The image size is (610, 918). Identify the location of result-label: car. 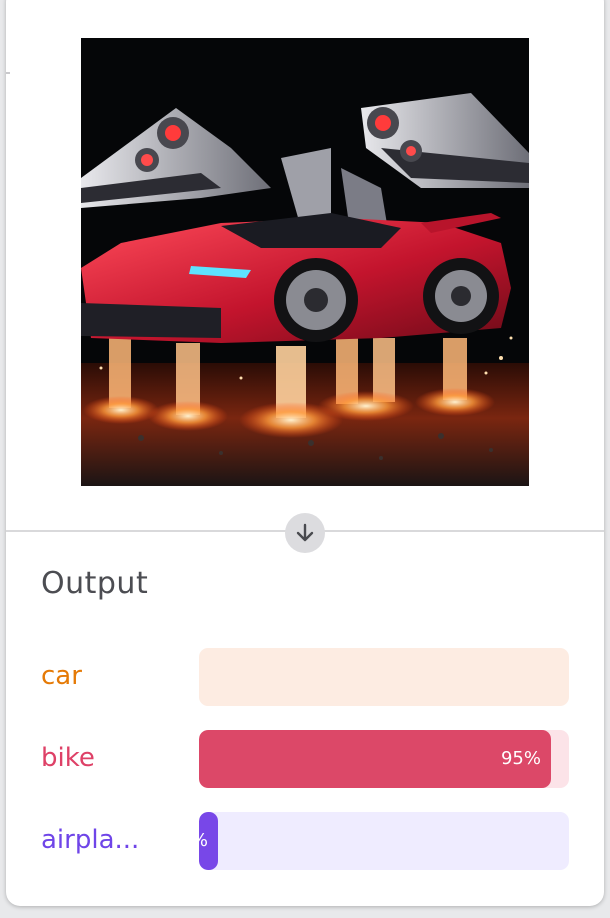
(61, 676).